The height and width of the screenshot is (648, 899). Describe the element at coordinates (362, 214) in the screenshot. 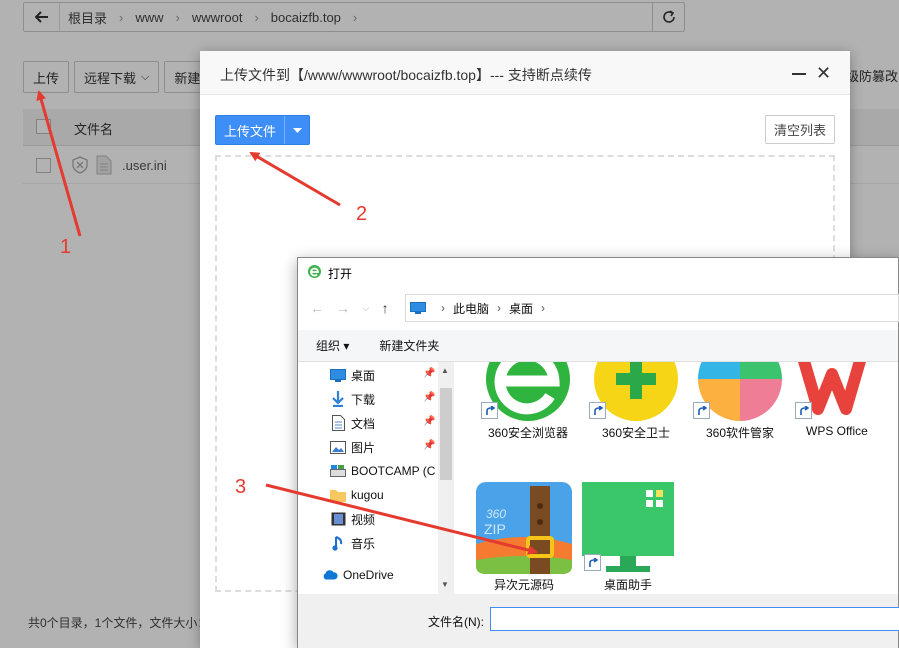

I see `annotation-number-2: 2` at that location.